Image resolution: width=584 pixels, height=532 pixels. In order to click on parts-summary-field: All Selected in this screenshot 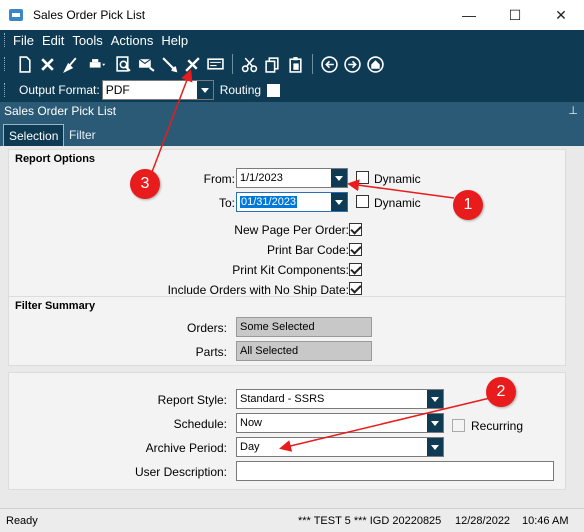, I will do `click(304, 351)`.